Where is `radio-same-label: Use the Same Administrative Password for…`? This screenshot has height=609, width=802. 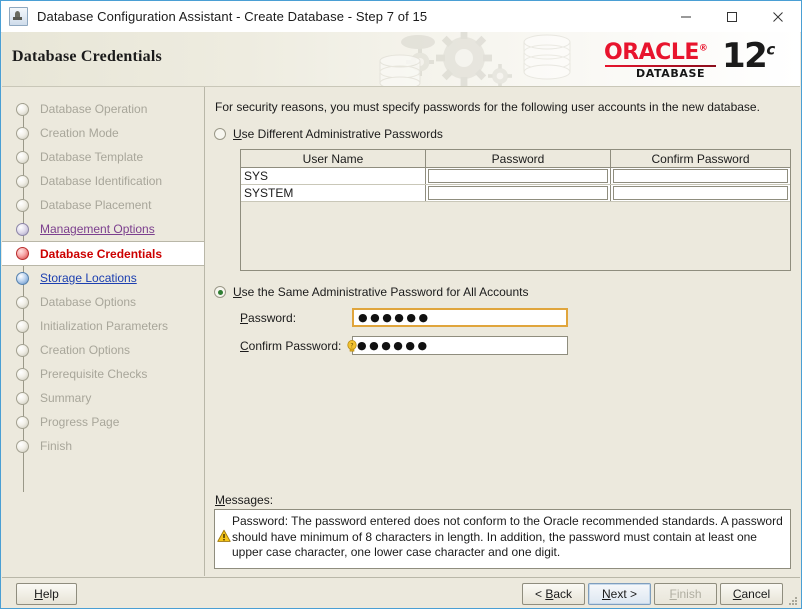 radio-same-label: Use the Same Administrative Password for… is located at coordinates (381, 292).